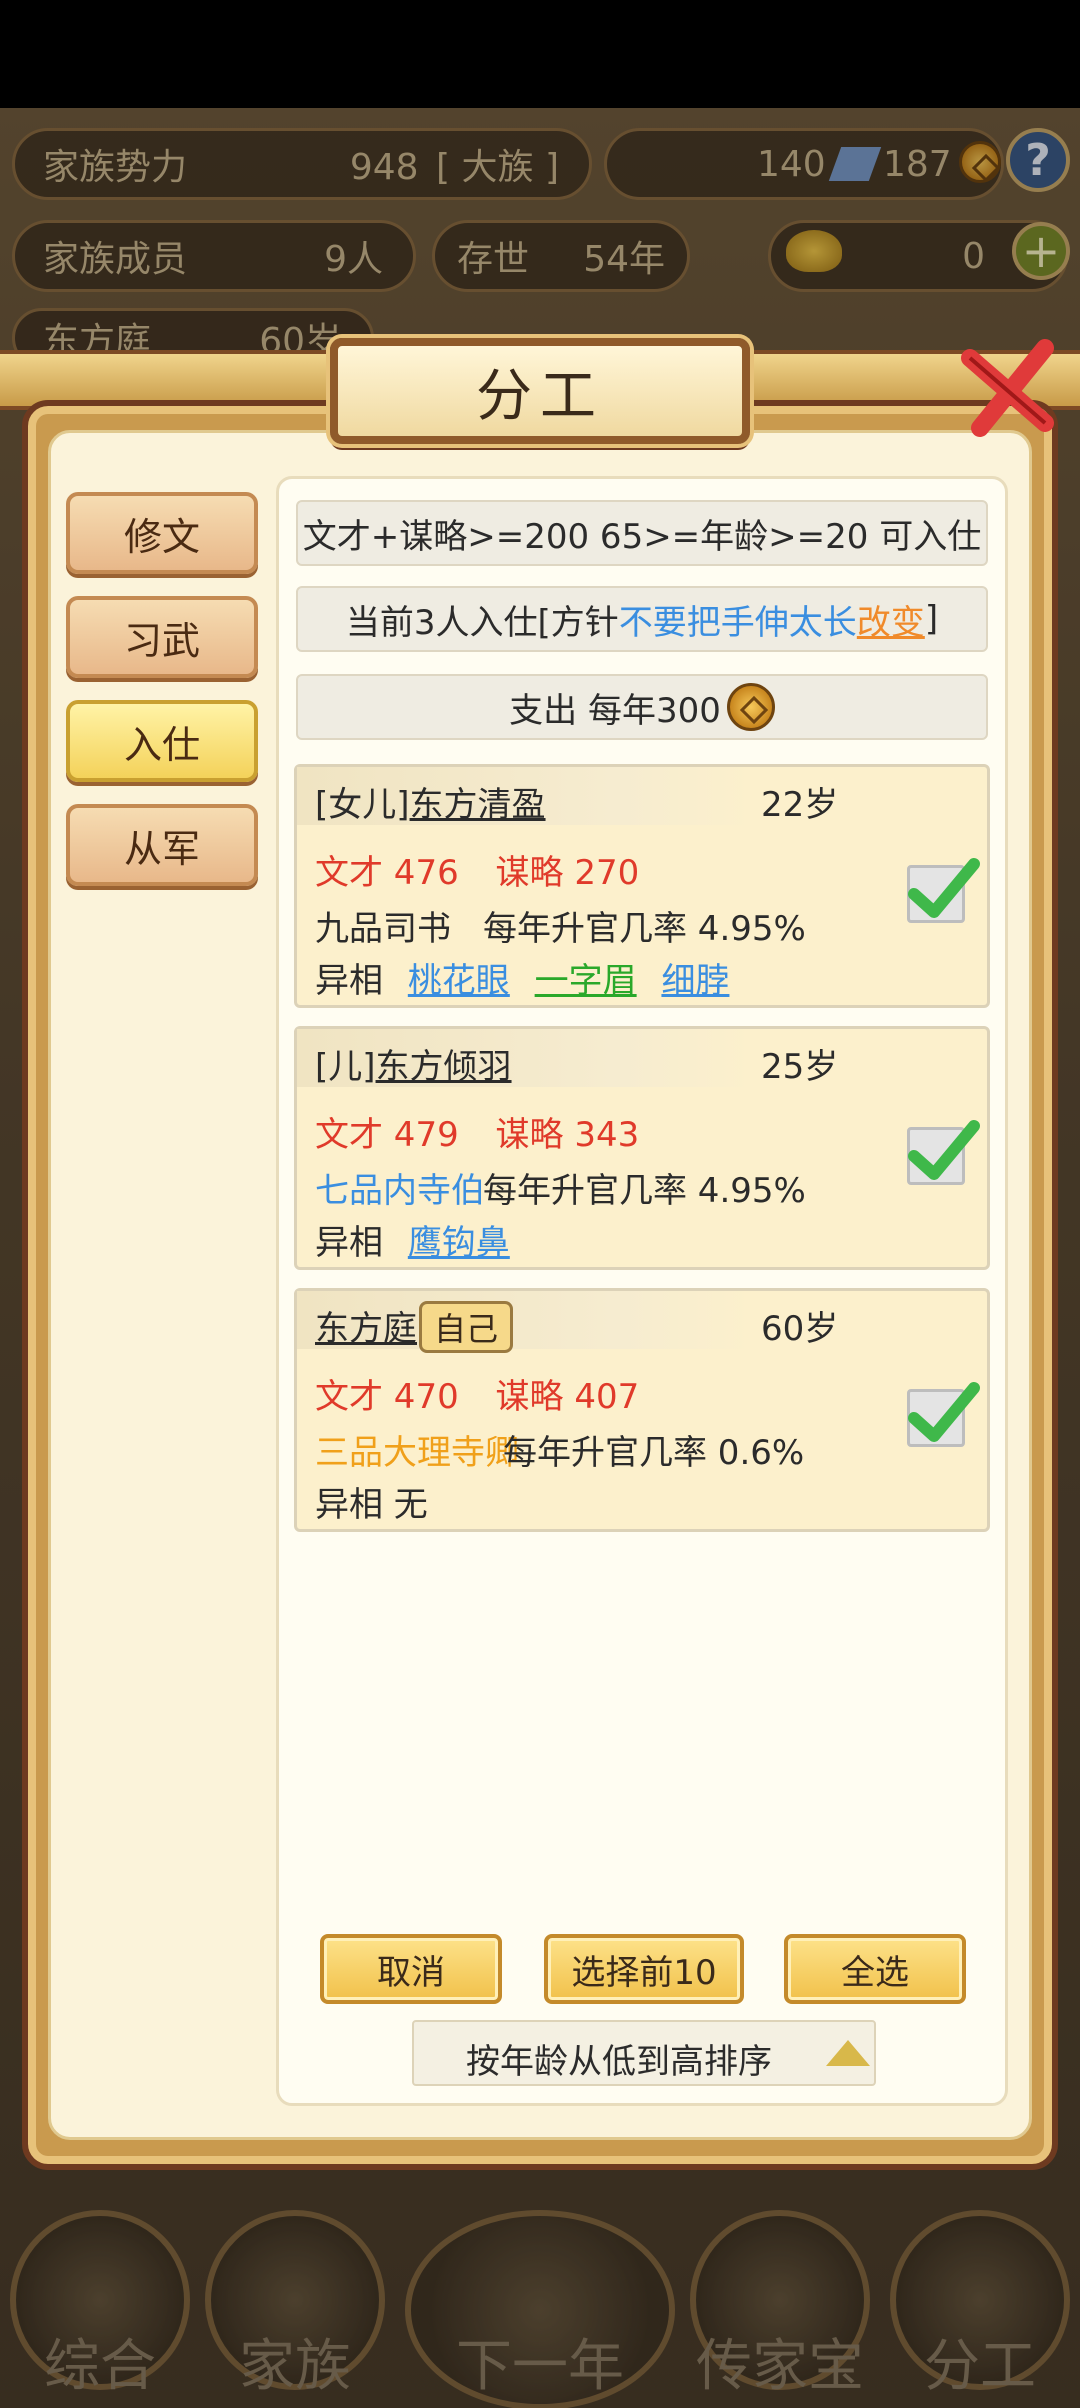  What do you see at coordinates (567, 873) in the screenshot?
I see `person-moulue: 谋略 270` at bounding box center [567, 873].